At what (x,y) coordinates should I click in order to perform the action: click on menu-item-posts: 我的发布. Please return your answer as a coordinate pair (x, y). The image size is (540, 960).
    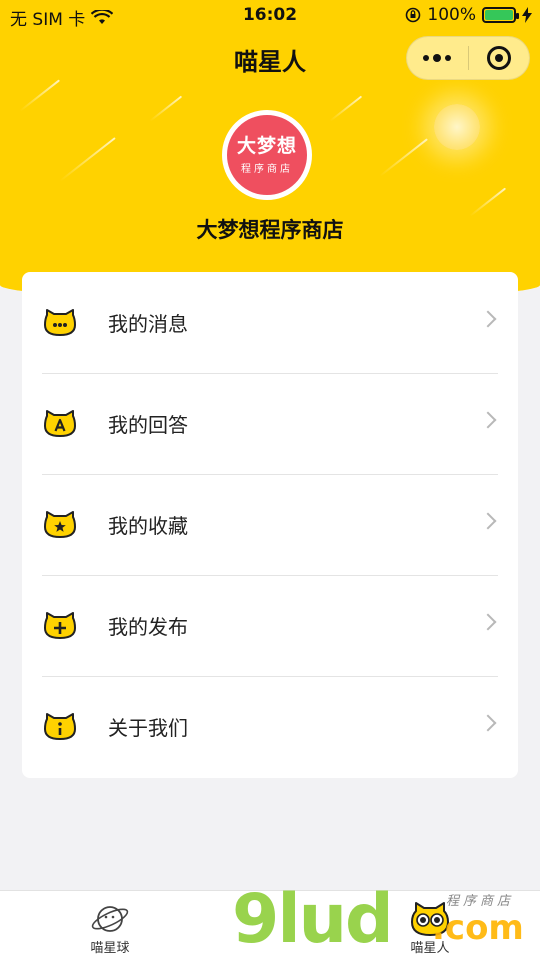
    Looking at the image, I should click on (270, 625).